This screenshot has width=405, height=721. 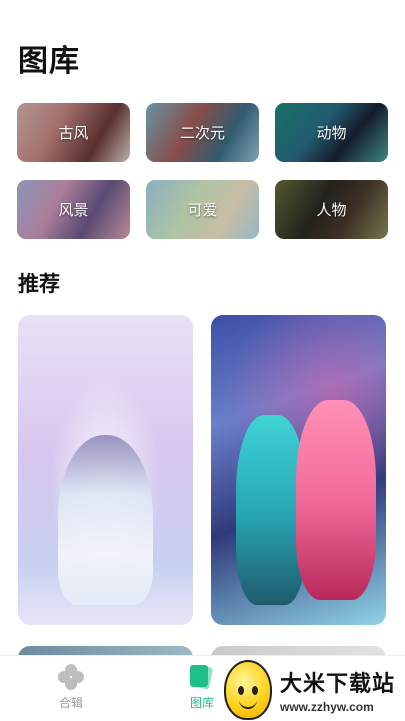 I want to click on tab-collections: 合辑, so click(x=71, y=687).